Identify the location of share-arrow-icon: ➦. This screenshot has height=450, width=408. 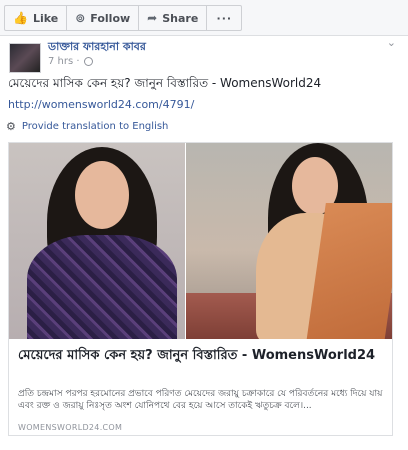
(152, 18).